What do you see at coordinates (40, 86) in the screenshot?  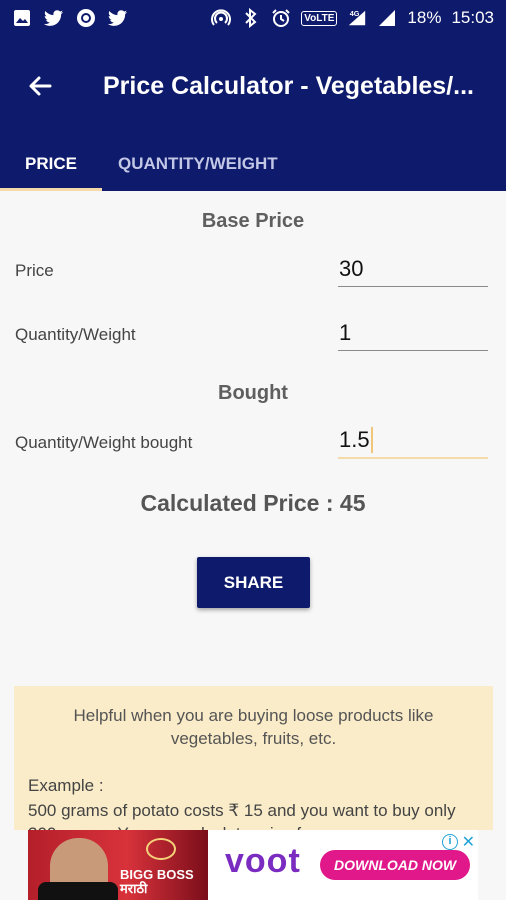 I see `back-arrow-icon` at bounding box center [40, 86].